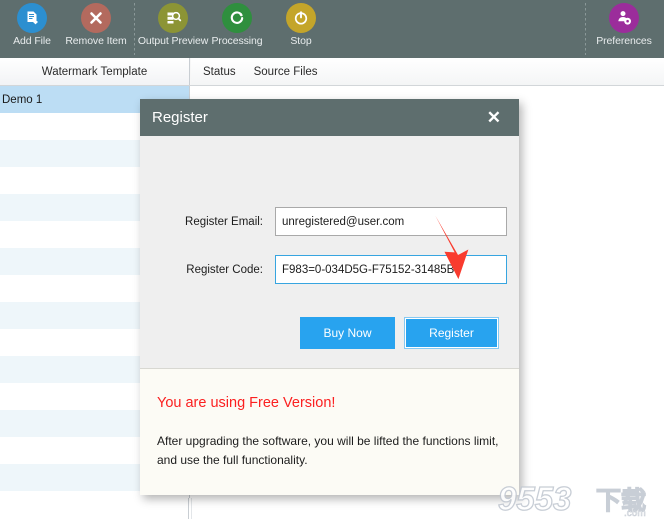 The image size is (664, 519). Describe the element at coordinates (96, 41) in the screenshot. I see `toolbar-label-remove-item: Remove Item` at that location.